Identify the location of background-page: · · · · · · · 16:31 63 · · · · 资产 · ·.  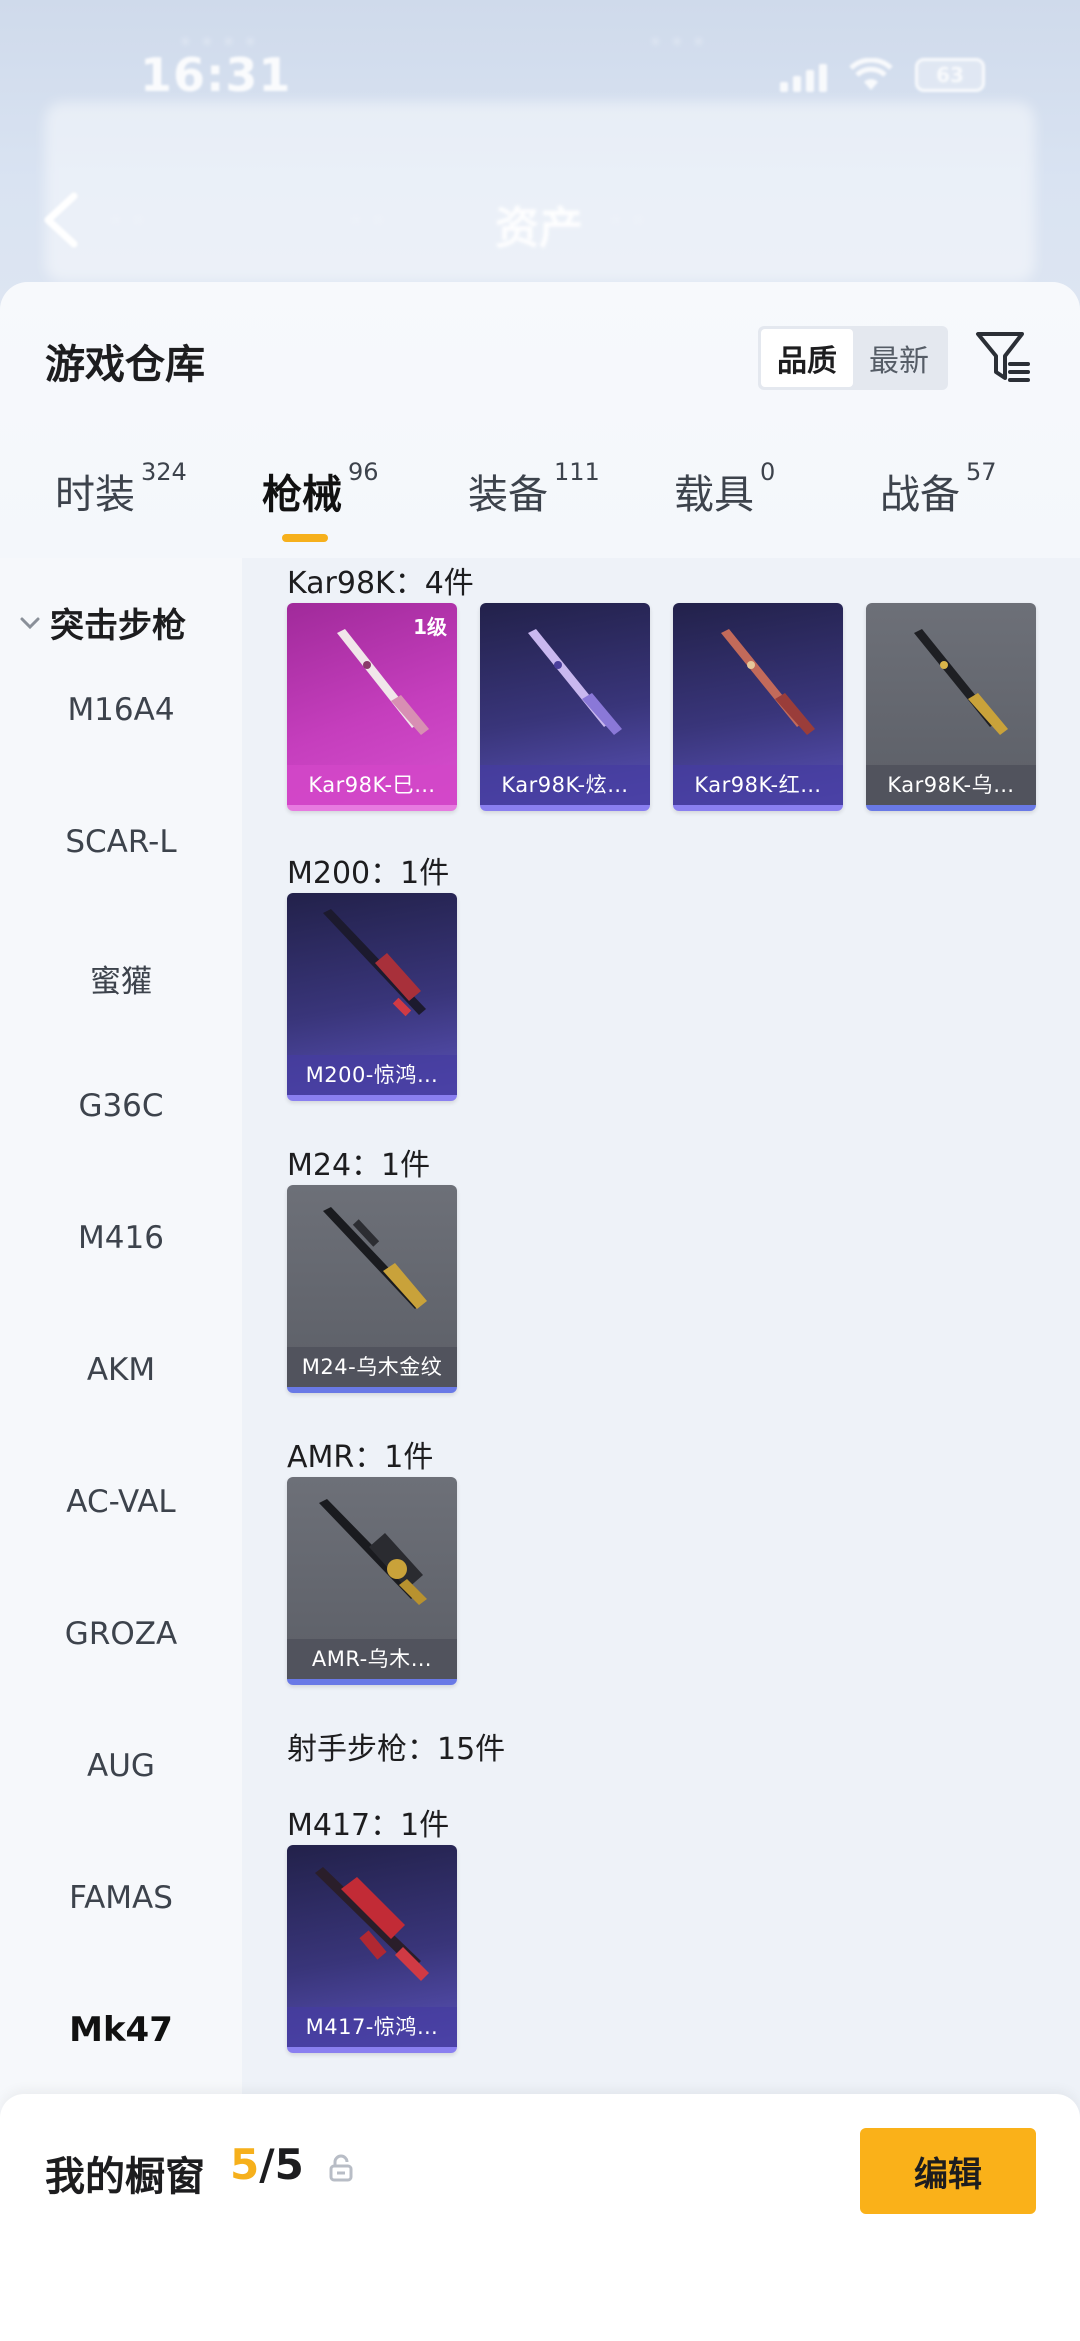
(540, 150).